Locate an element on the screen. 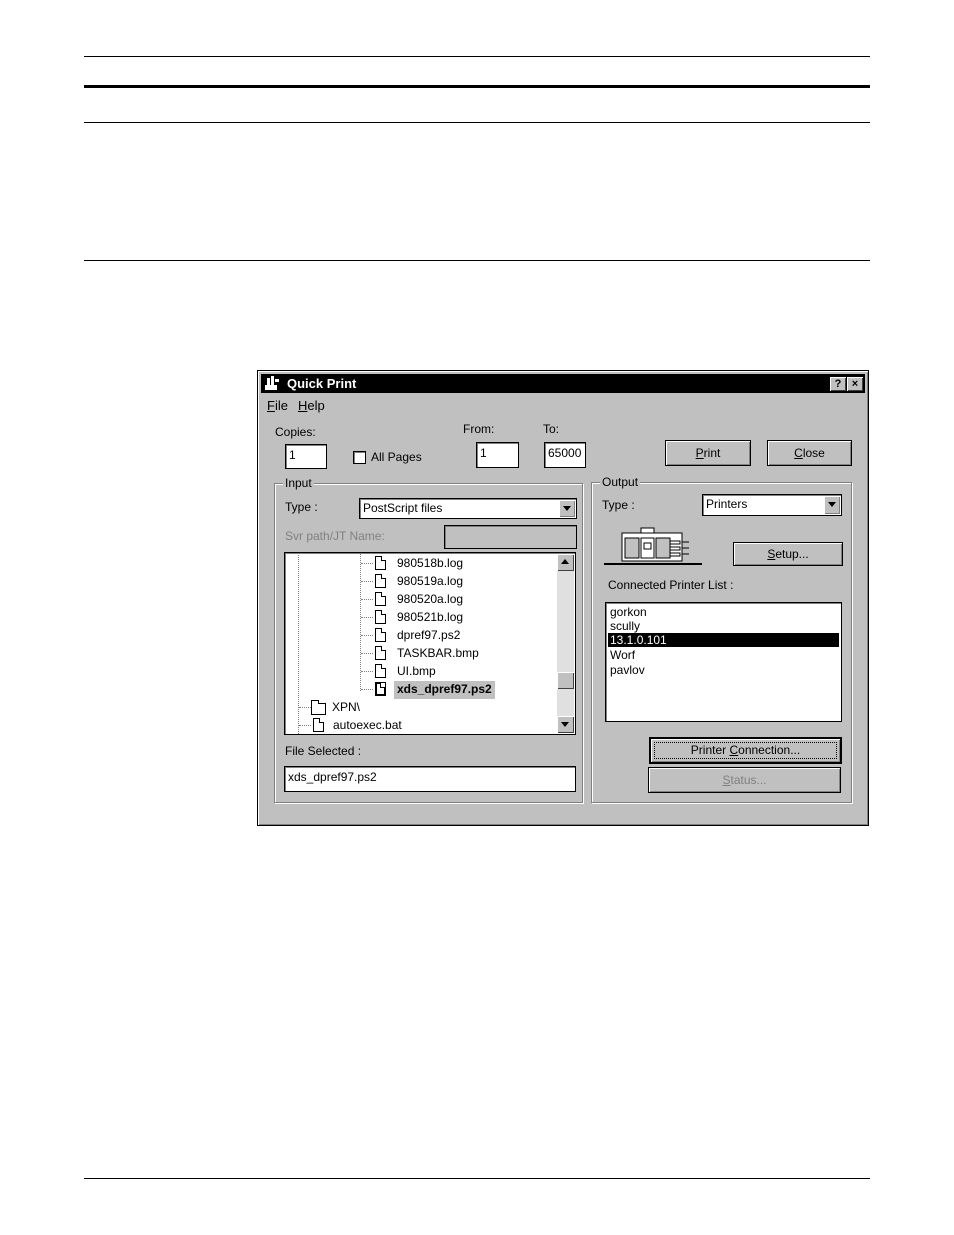 The width and height of the screenshot is (954, 1235). print-button: Print is located at coordinates (708, 453).